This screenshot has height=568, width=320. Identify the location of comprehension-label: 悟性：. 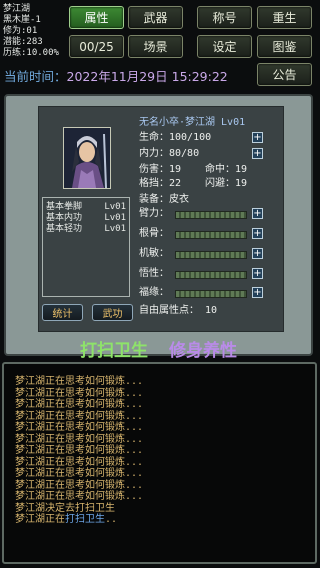
(154, 273).